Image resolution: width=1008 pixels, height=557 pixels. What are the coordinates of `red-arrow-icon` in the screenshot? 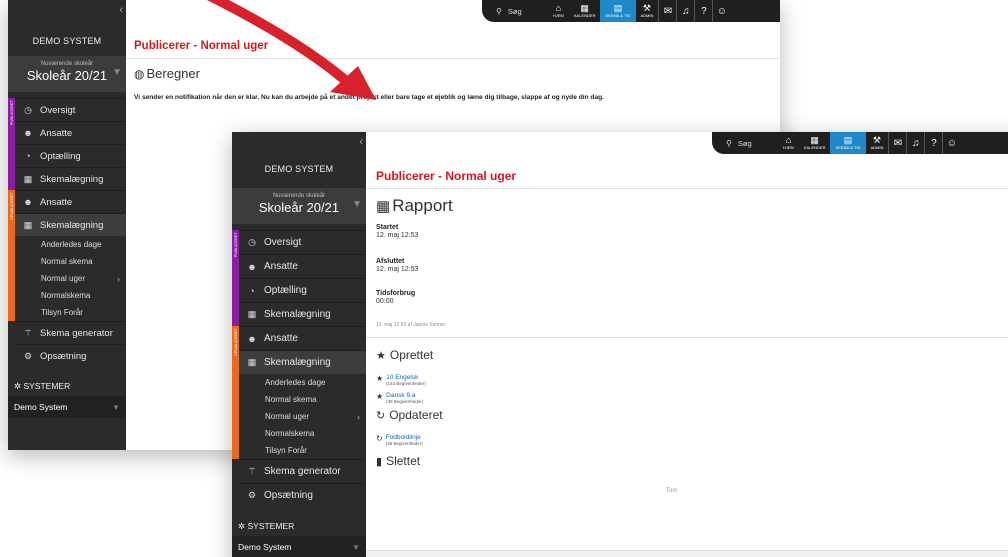 It's located at (291, 50).